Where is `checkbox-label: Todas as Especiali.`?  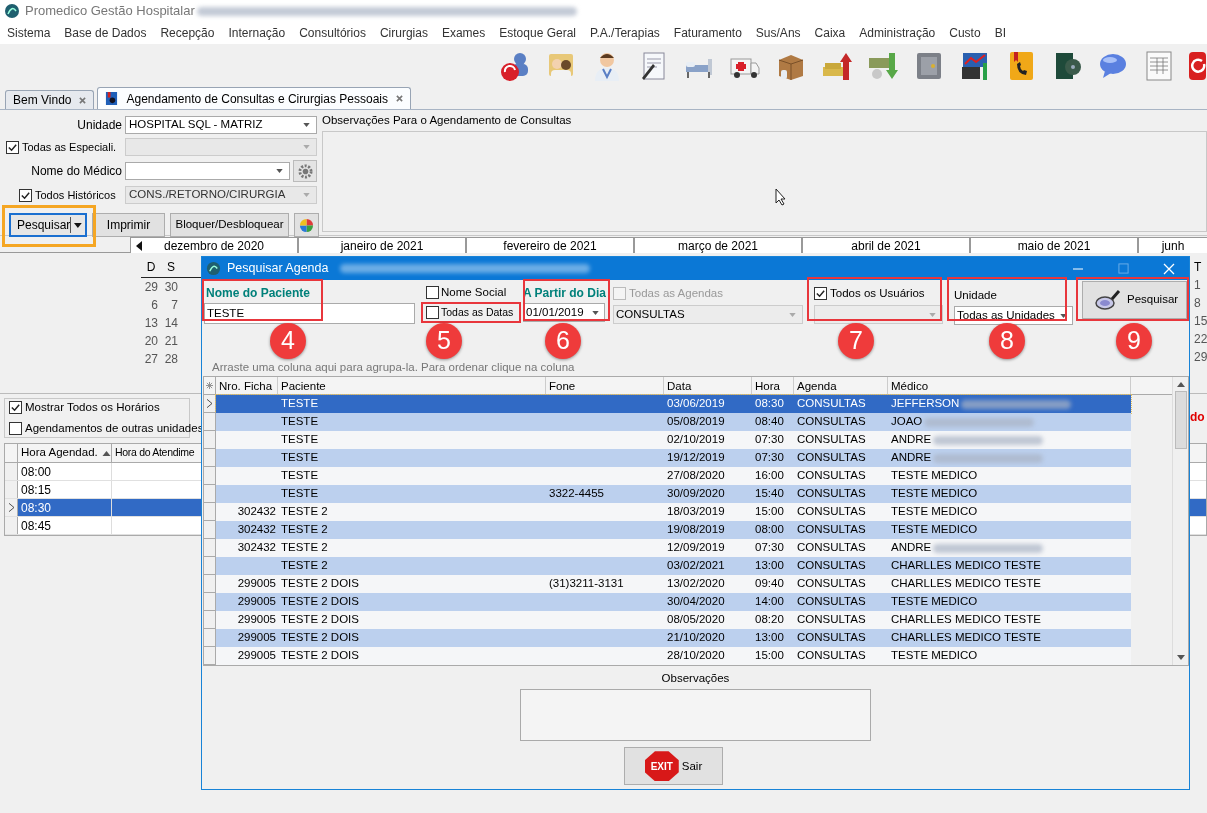 checkbox-label: Todas as Especiali. is located at coordinates (69, 147).